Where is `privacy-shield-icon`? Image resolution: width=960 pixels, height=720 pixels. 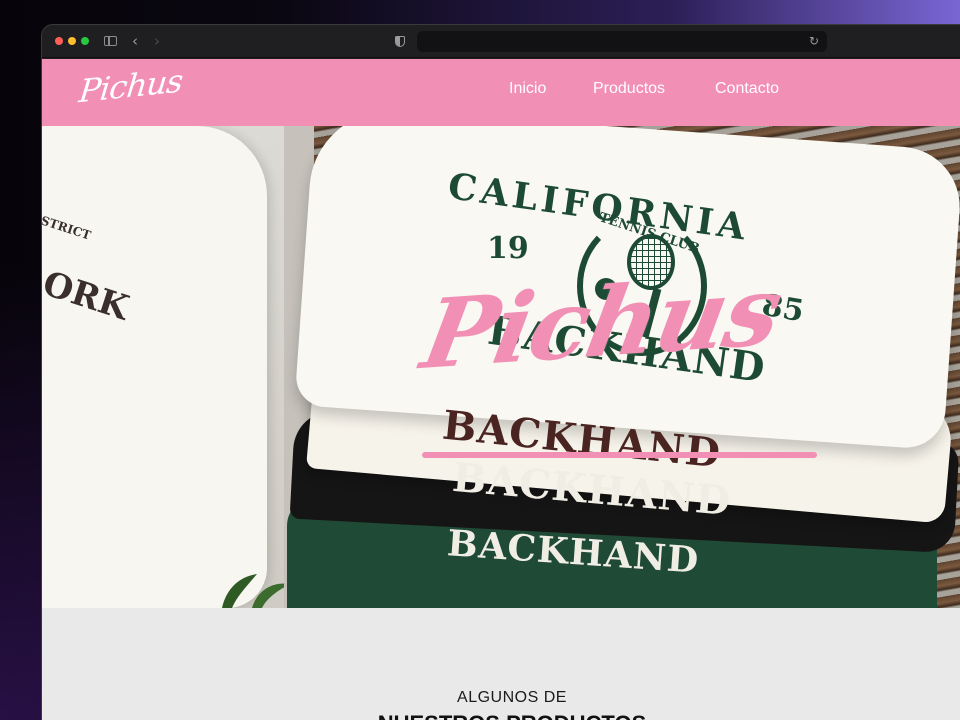 privacy-shield-icon is located at coordinates (400, 41).